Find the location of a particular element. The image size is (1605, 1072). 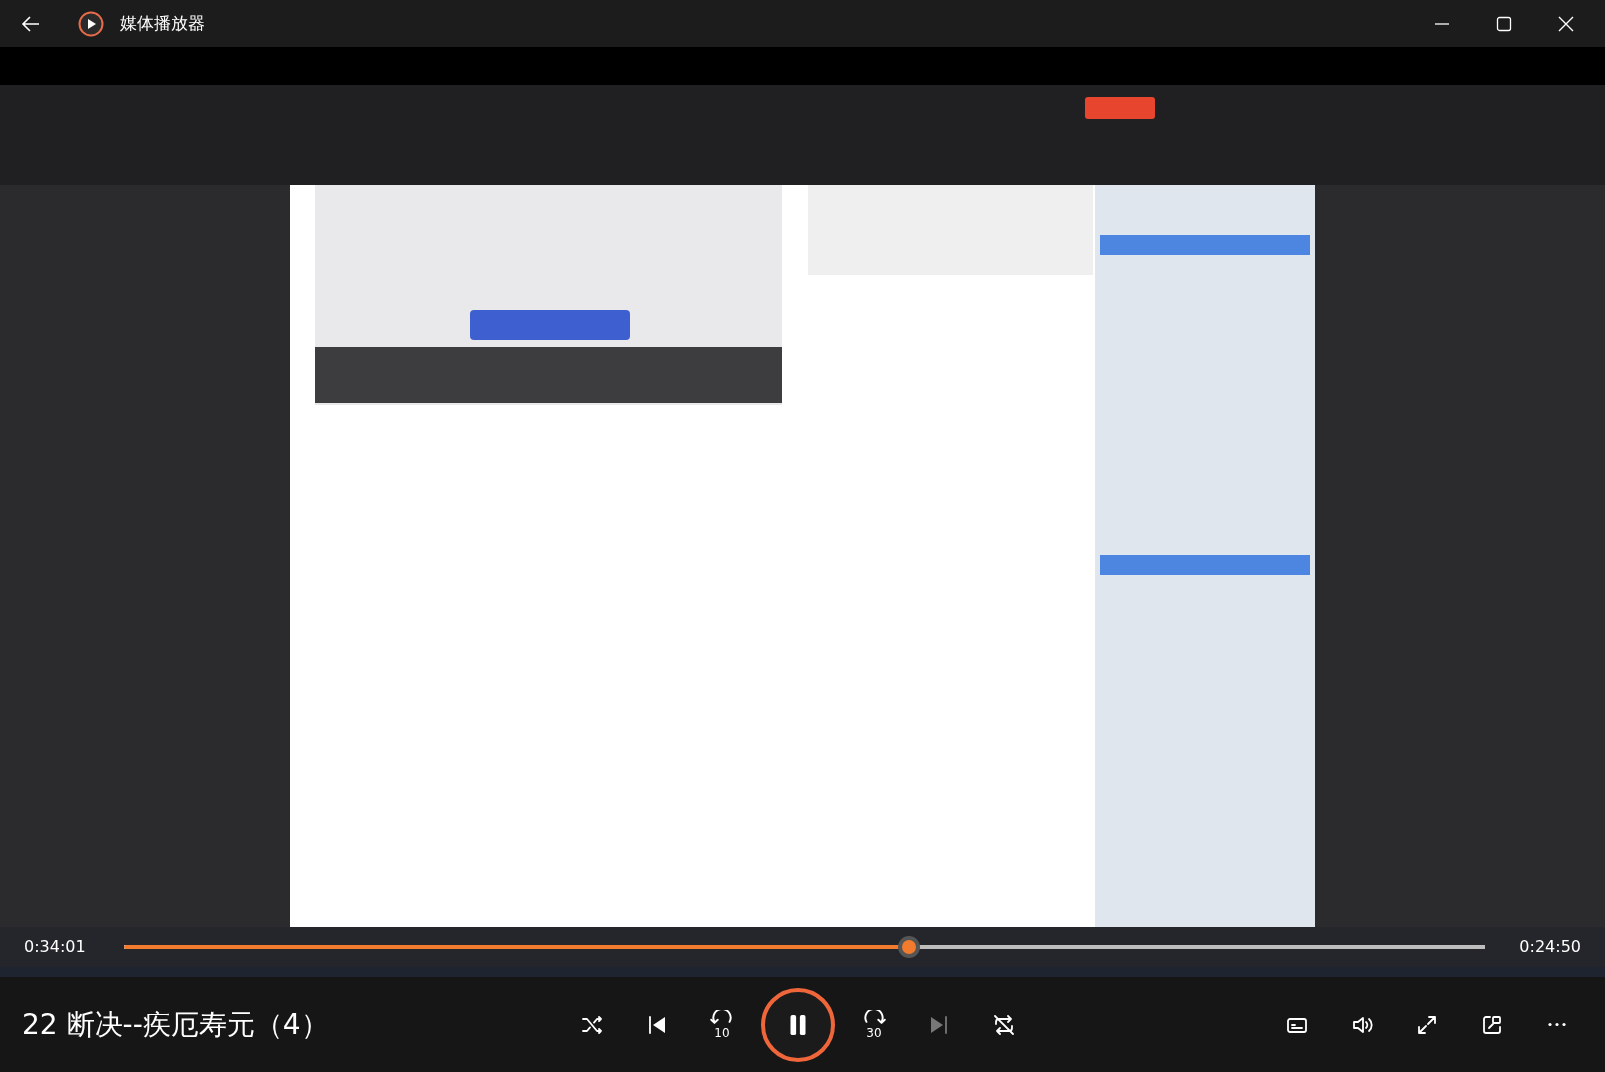

window-title: 媒体播放器 is located at coordinates (162, 23).